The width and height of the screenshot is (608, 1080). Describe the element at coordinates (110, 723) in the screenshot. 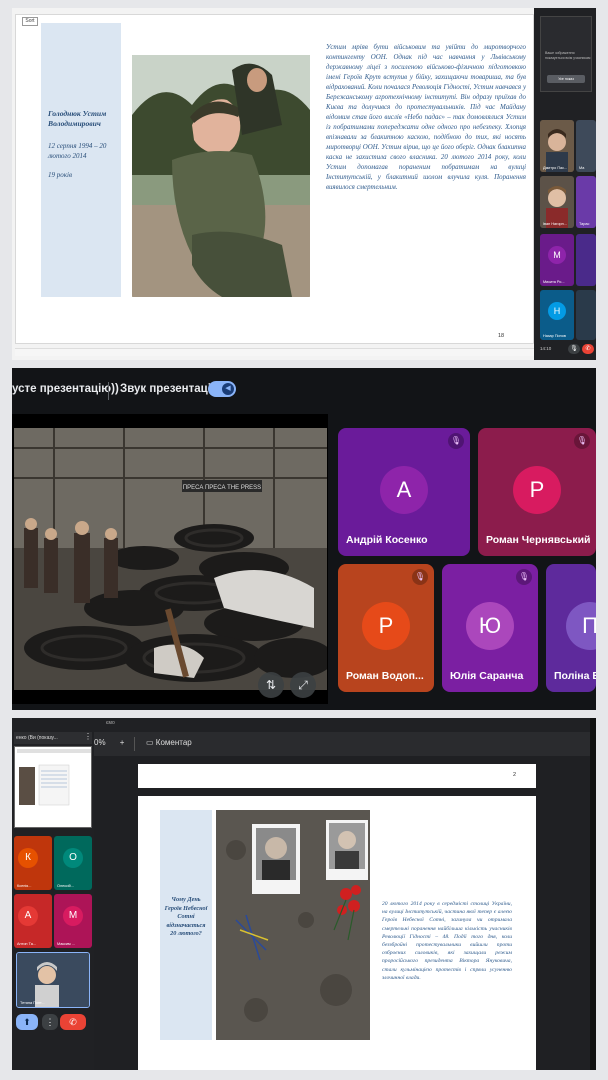

I see `top-label: ємо` at that location.